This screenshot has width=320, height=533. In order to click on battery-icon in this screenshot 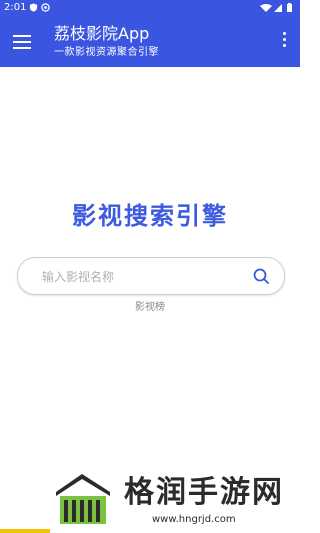, I will do `click(289, 8)`.